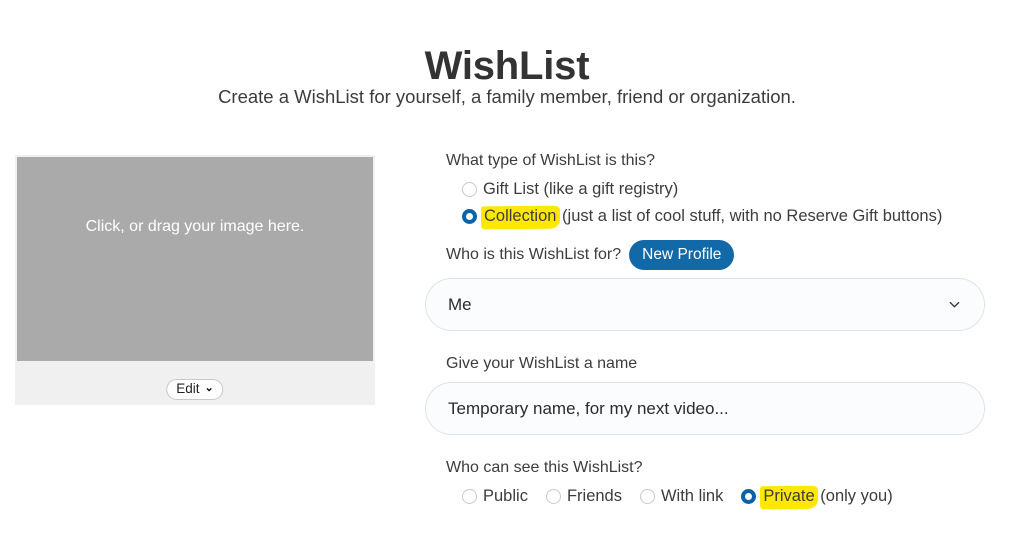 This screenshot has width=1014, height=556. What do you see at coordinates (469, 216) in the screenshot?
I see `radio-icon-collection` at bounding box center [469, 216].